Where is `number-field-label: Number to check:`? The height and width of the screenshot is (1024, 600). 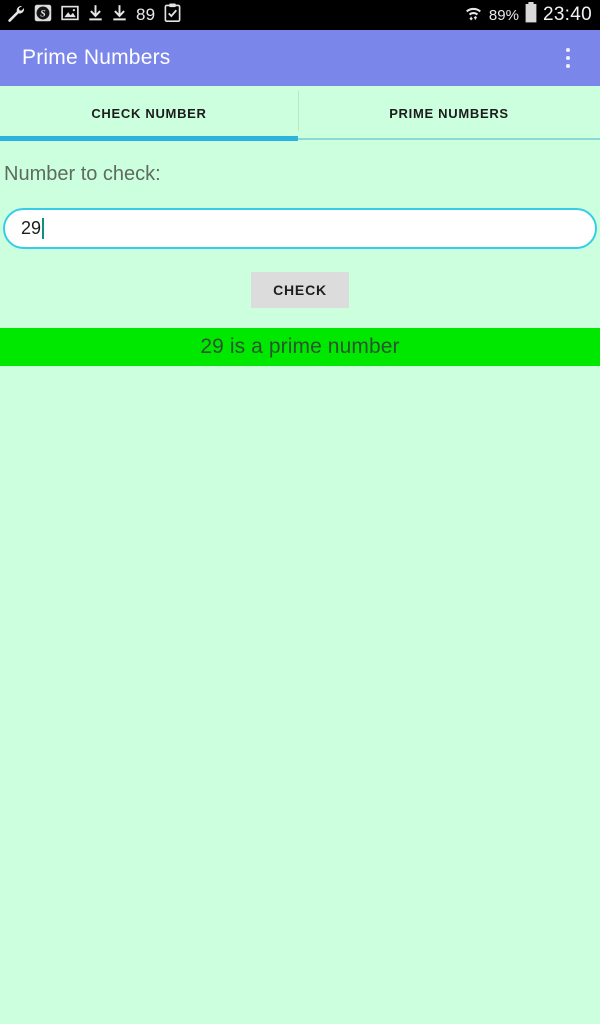 number-field-label: Number to check: is located at coordinates (82, 174).